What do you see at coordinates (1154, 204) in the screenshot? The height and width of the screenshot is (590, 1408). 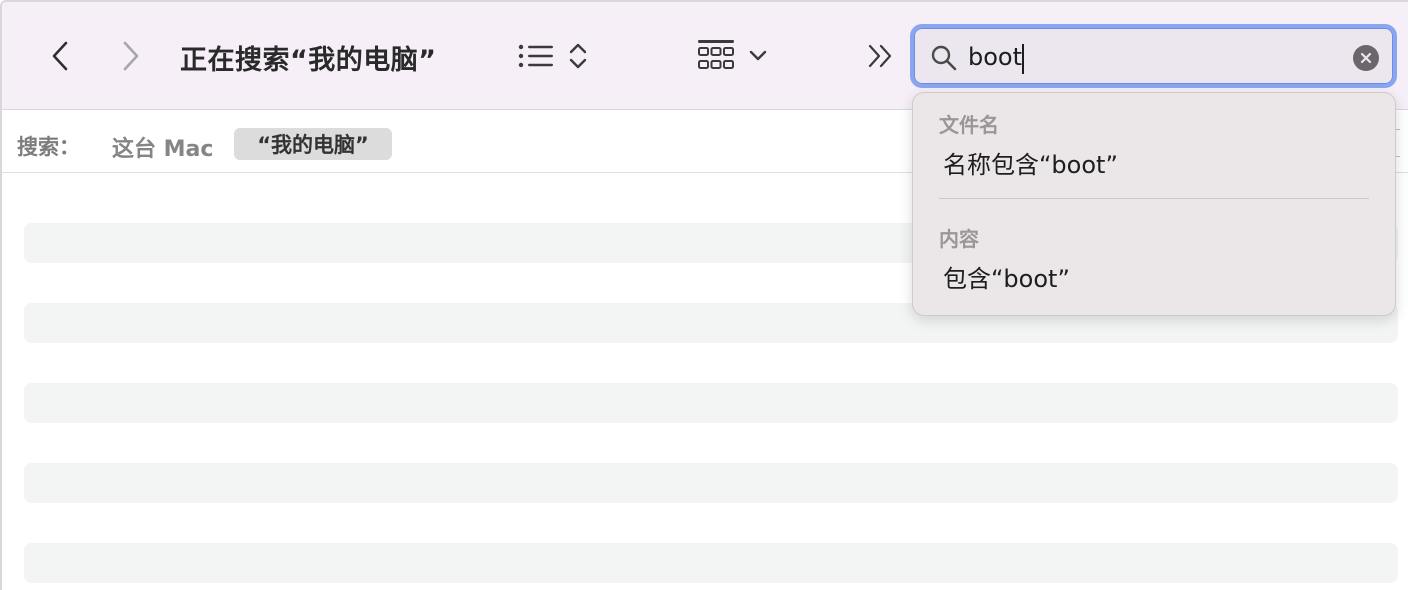 I see `search-suggestions-popover: 文件名 名称包含“boot” 内容 包含“boot”` at bounding box center [1154, 204].